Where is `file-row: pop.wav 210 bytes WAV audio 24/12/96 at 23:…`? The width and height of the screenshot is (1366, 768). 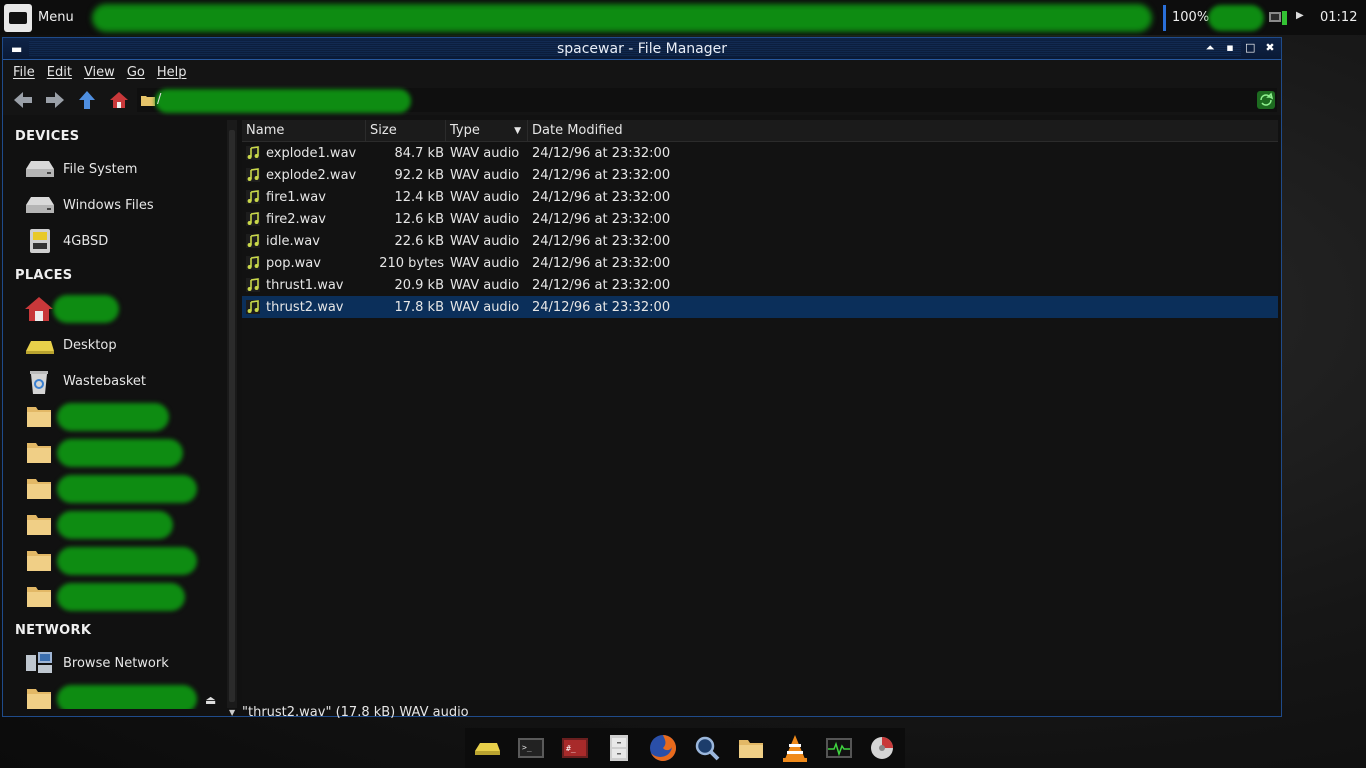 file-row: pop.wav 210 bytes WAV audio 24/12/96 at 23:… is located at coordinates (760, 263).